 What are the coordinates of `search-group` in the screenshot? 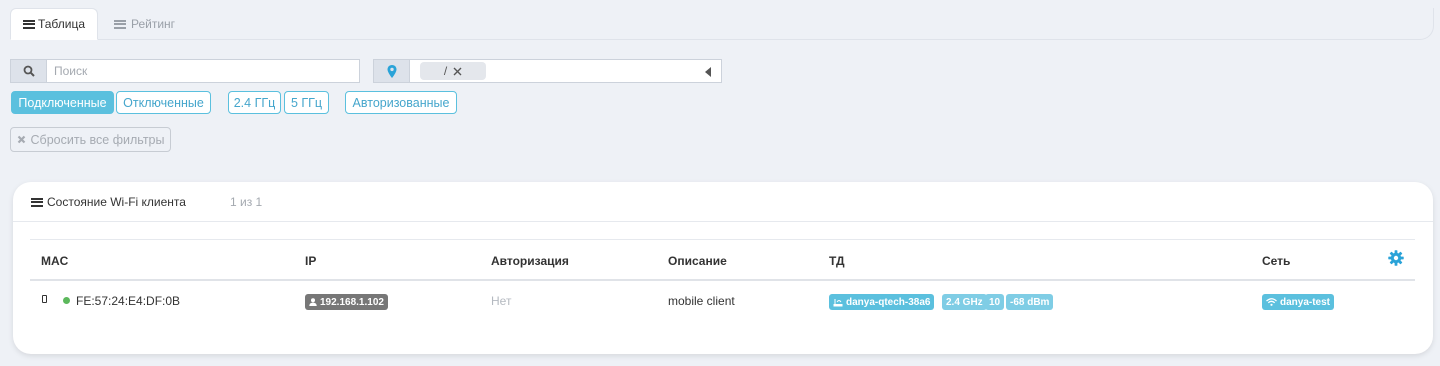 It's located at (185, 71).